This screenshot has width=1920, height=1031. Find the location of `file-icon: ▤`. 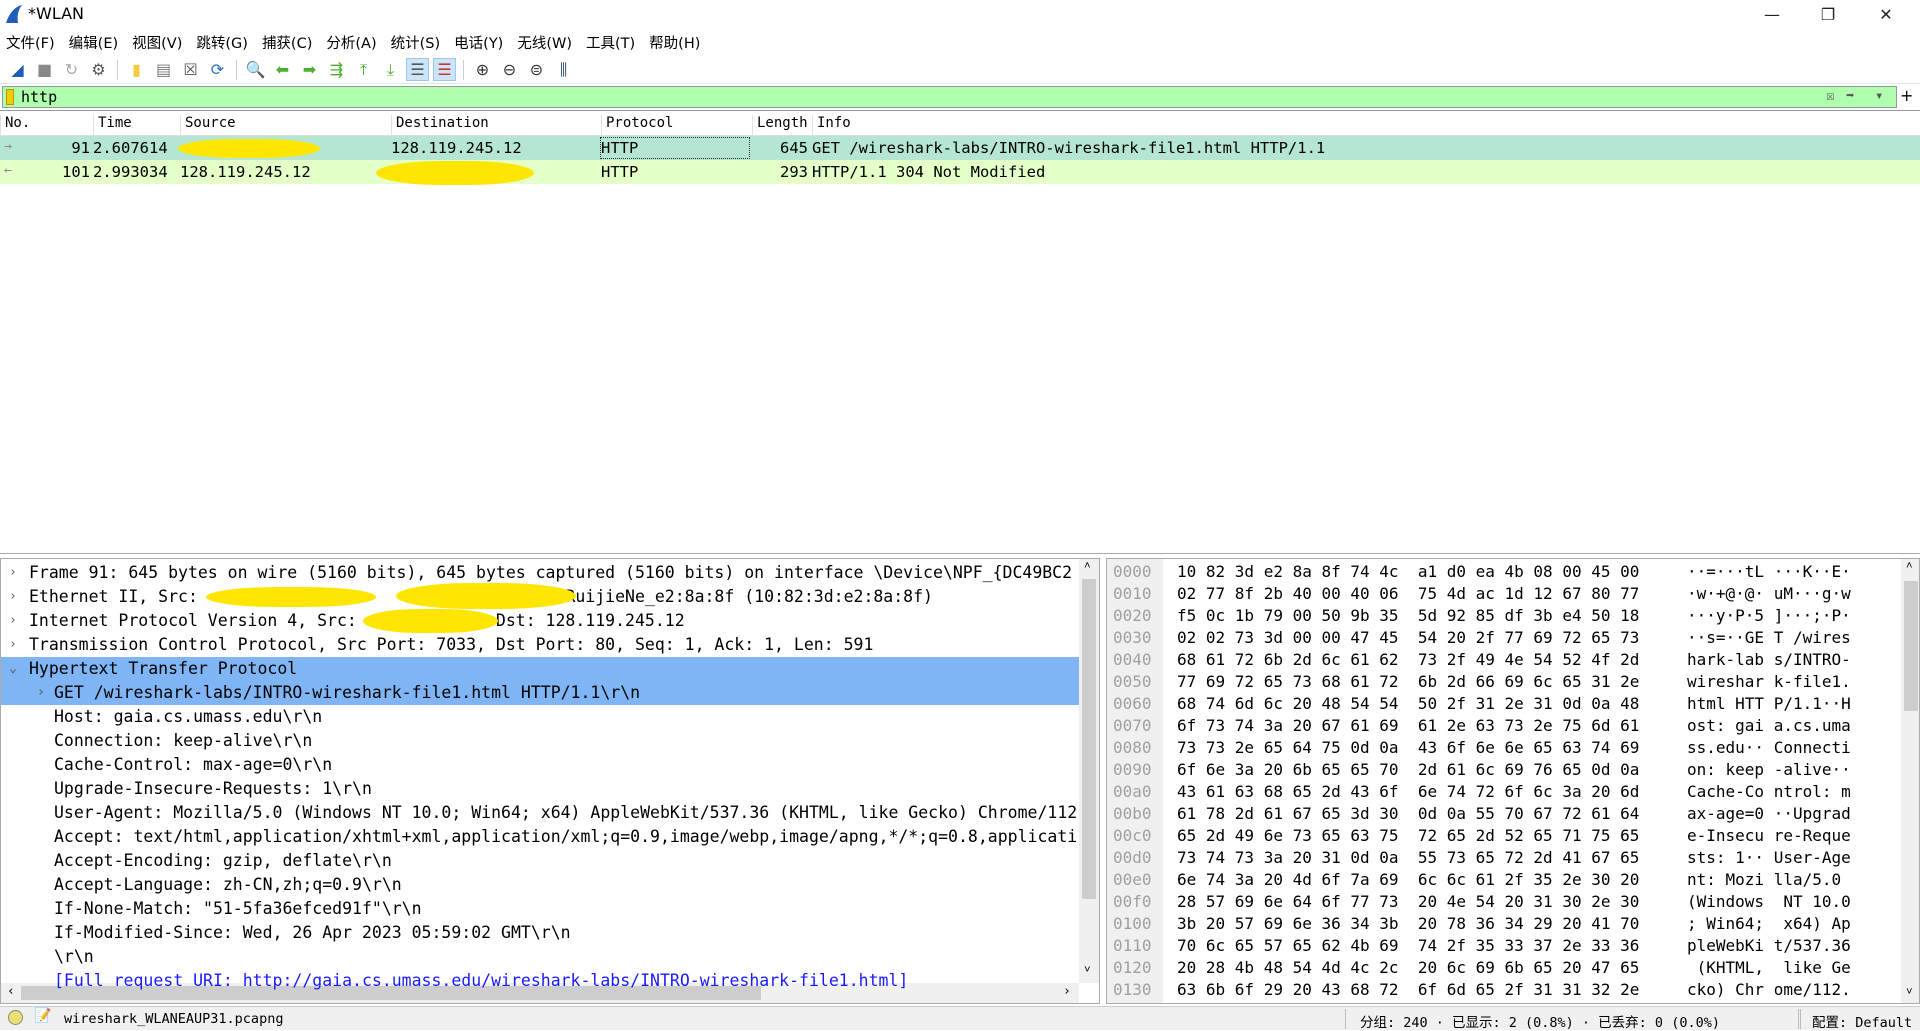

file-icon: ▤ is located at coordinates (163, 69).